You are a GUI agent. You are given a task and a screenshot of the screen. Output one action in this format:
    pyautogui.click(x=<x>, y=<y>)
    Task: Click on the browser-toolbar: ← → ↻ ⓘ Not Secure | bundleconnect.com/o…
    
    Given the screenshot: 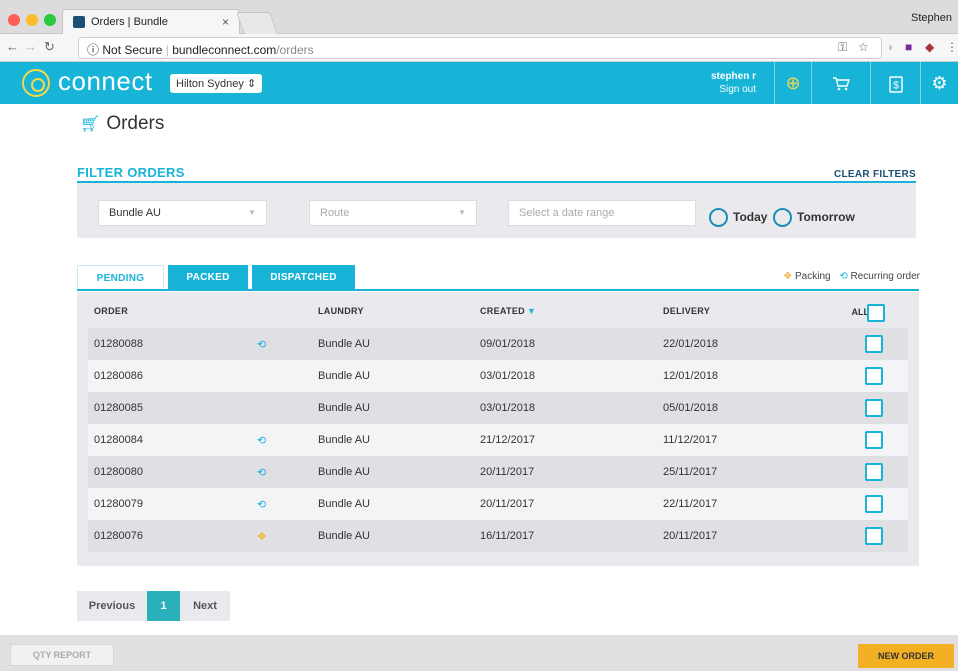 What is the action you would take?
    pyautogui.click(x=479, y=48)
    